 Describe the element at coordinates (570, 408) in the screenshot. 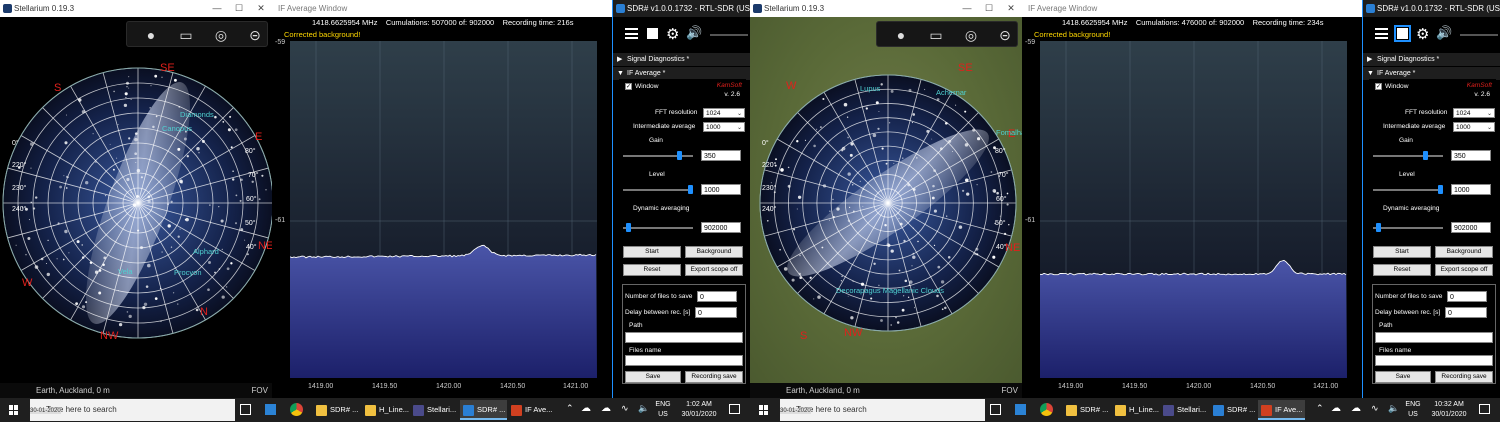

I see `chevron-up-icon: ⌃` at that location.